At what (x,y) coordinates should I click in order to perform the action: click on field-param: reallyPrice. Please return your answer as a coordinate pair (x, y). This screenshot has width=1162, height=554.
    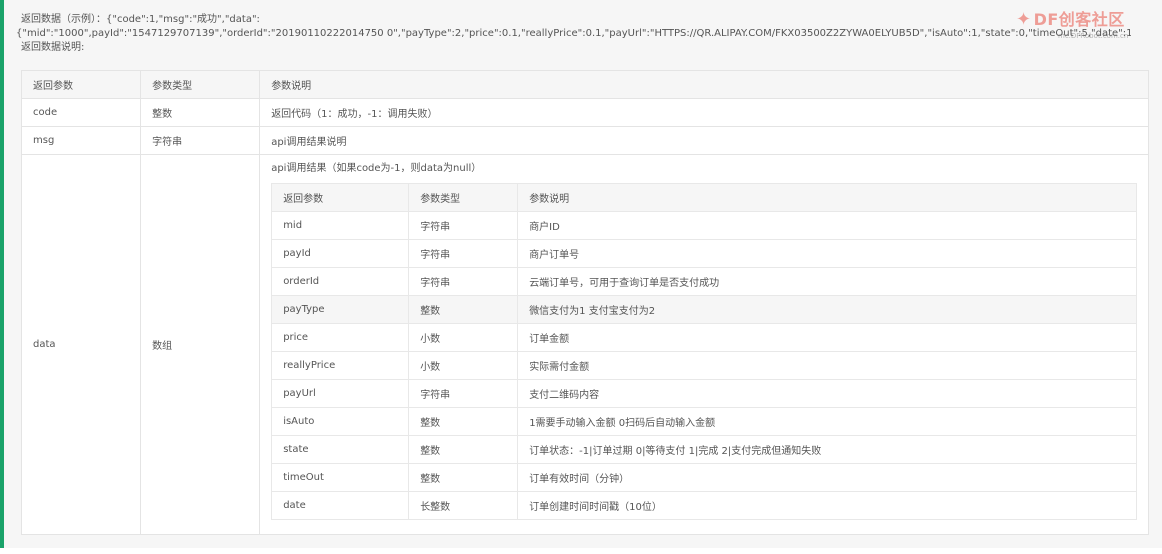
    Looking at the image, I should click on (340, 365).